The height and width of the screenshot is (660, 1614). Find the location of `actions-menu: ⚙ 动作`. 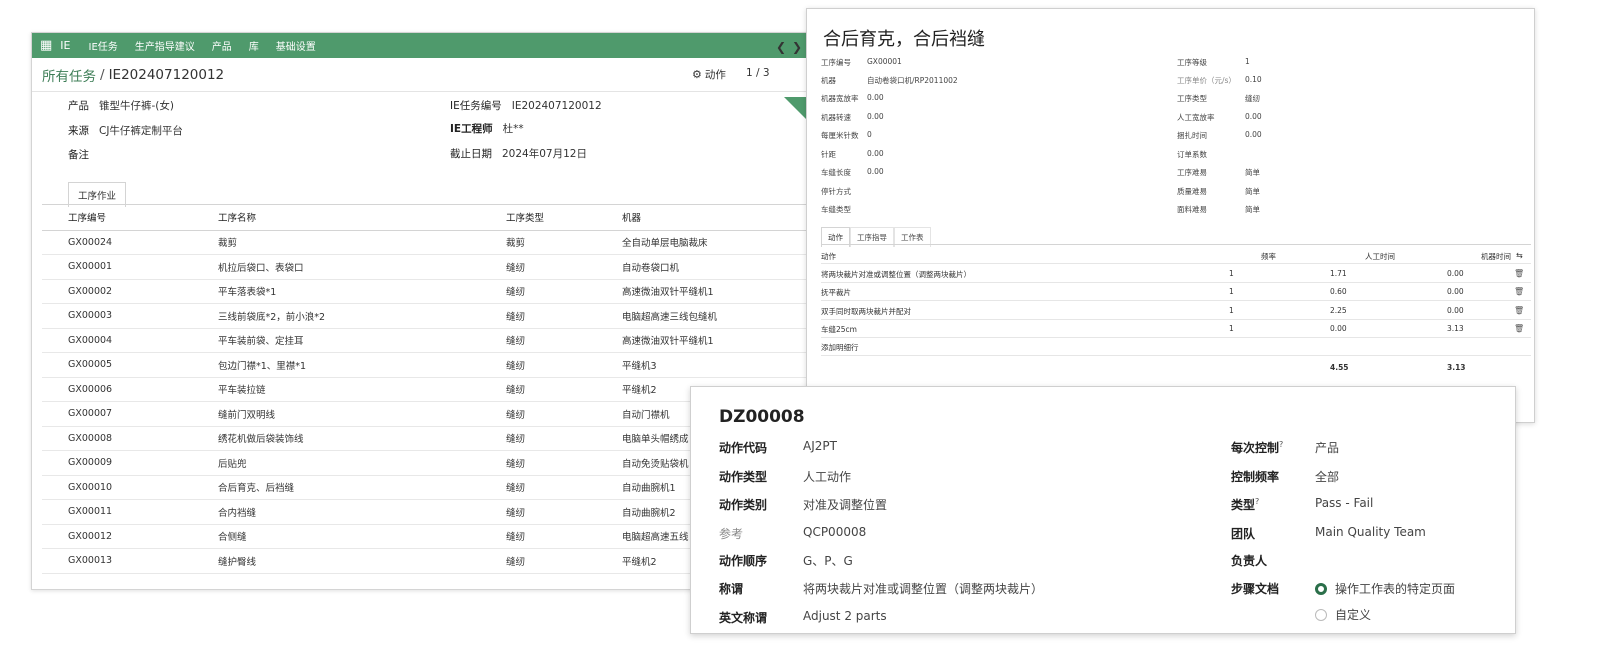

actions-menu: ⚙ 动作 is located at coordinates (709, 74).